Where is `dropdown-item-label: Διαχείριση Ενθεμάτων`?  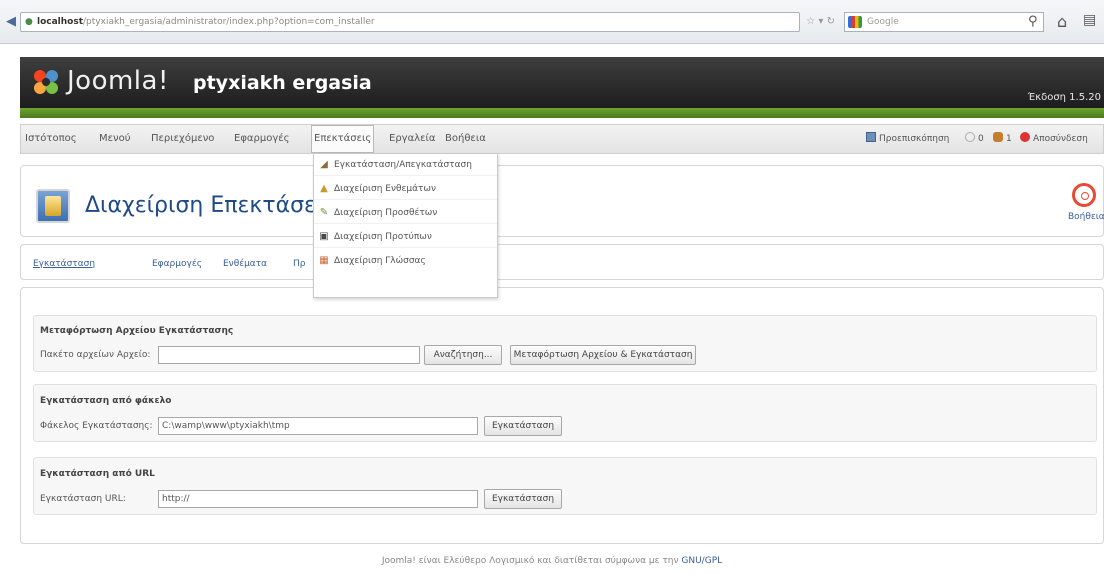 dropdown-item-label: Διαχείριση Ενθεμάτων is located at coordinates (385, 189).